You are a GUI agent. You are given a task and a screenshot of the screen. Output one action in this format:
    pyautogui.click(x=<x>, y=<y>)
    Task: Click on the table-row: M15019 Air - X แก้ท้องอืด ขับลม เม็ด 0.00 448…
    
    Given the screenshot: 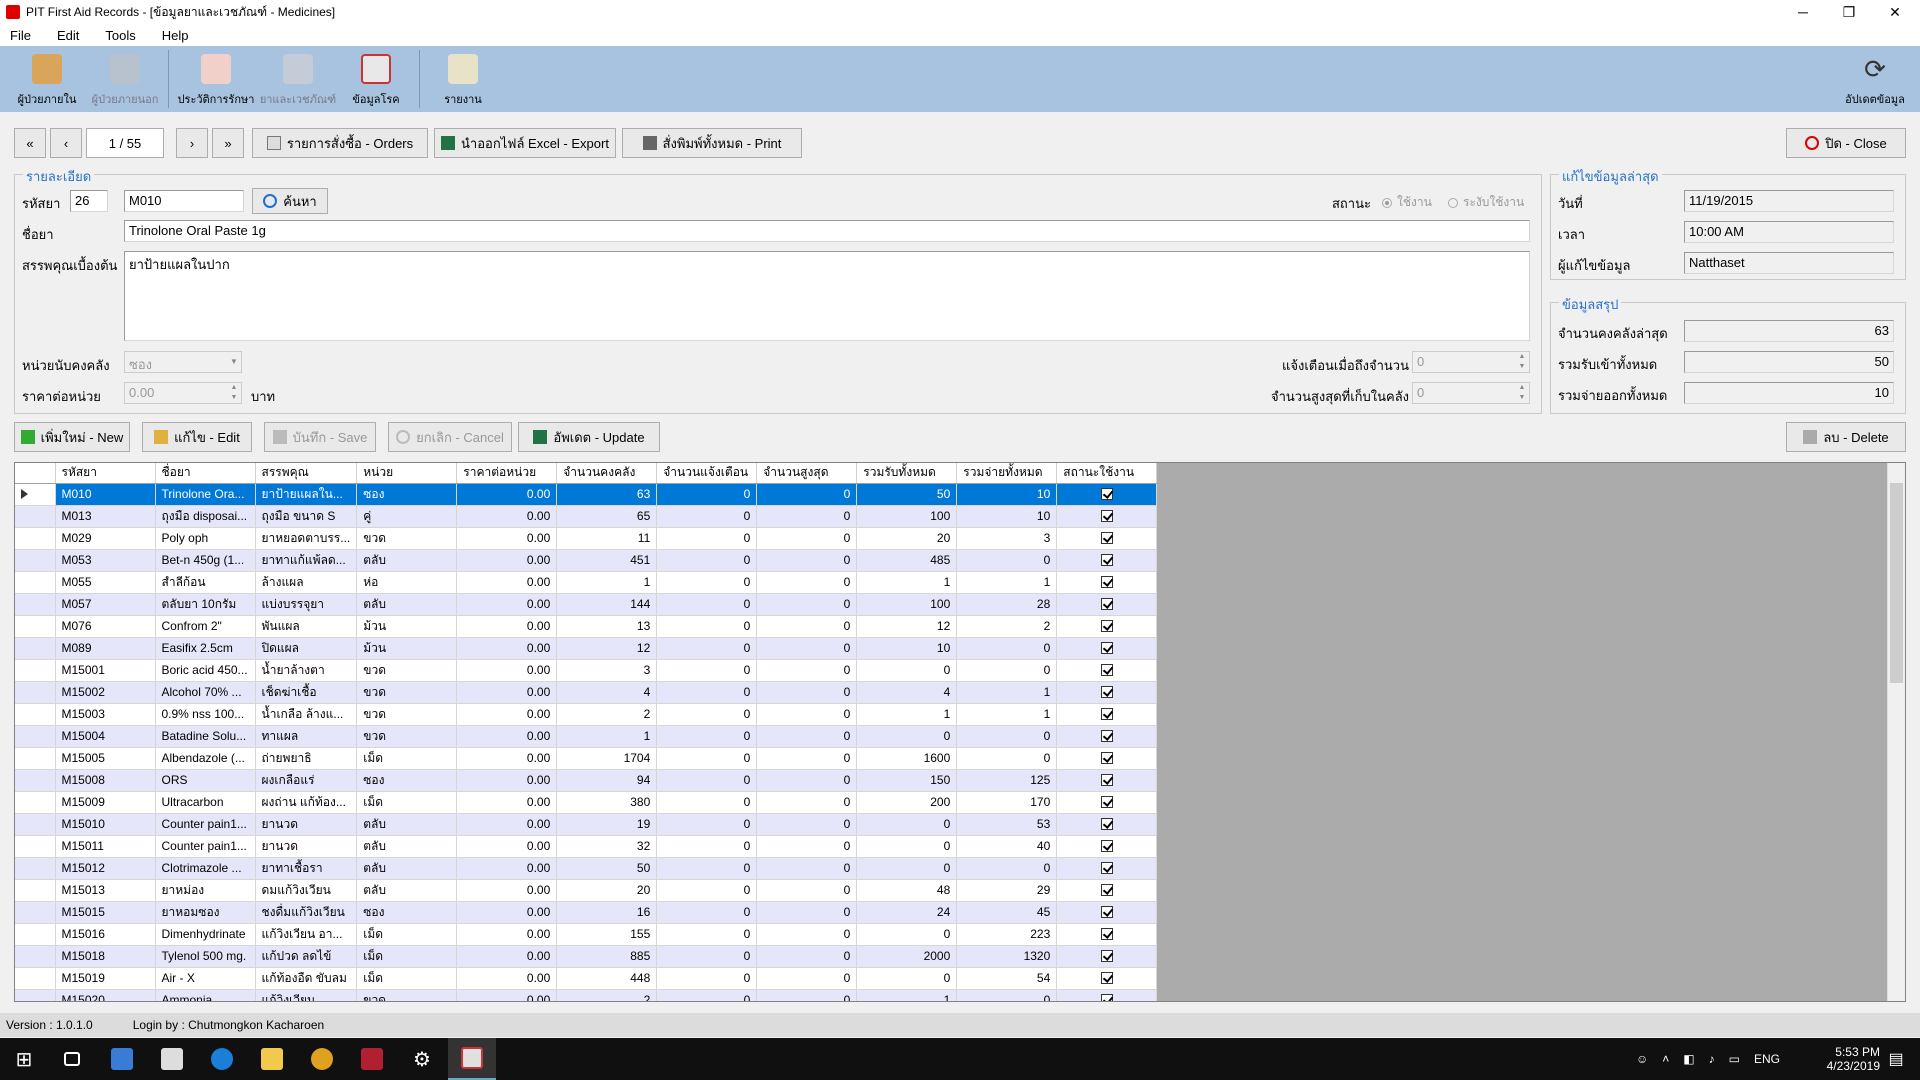 What is the action you would take?
    pyautogui.click(x=586, y=978)
    